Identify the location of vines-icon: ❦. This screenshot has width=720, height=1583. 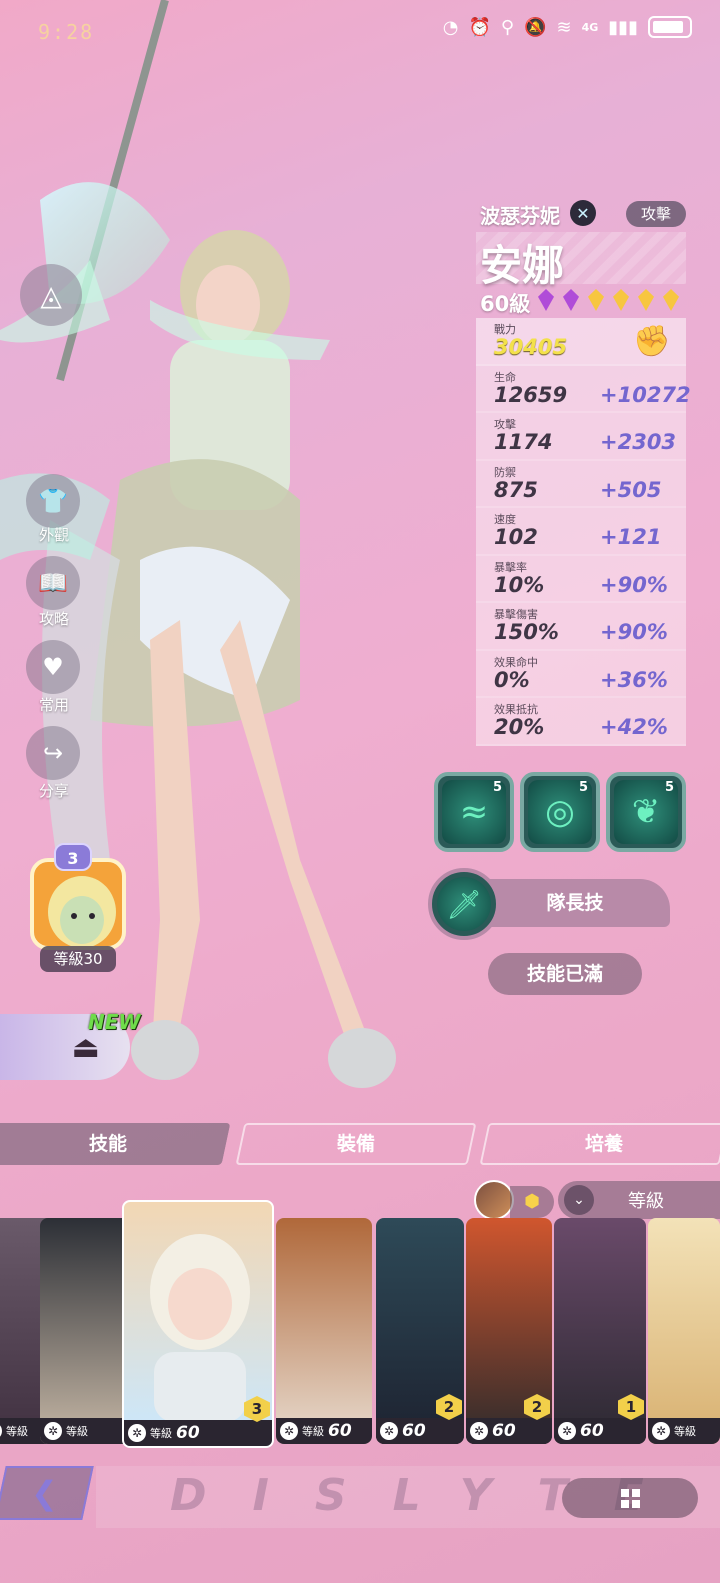
(646, 812).